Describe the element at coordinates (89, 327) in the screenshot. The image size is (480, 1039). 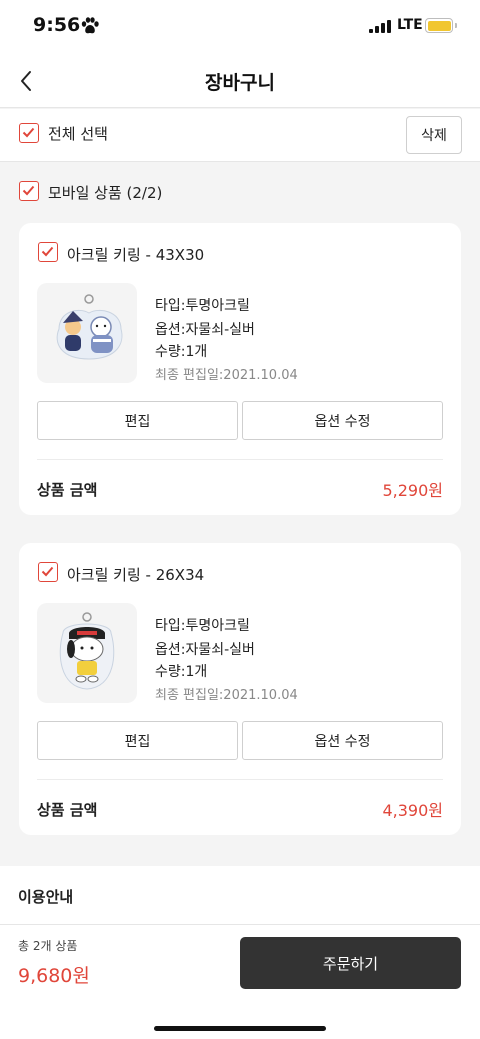
I see `keyring-image-characters` at that location.